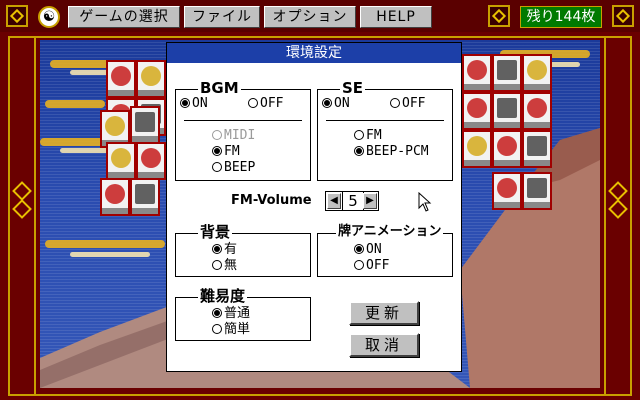  I want to click on fm-volume-stepper: ◀ 5 ▶, so click(352, 201).